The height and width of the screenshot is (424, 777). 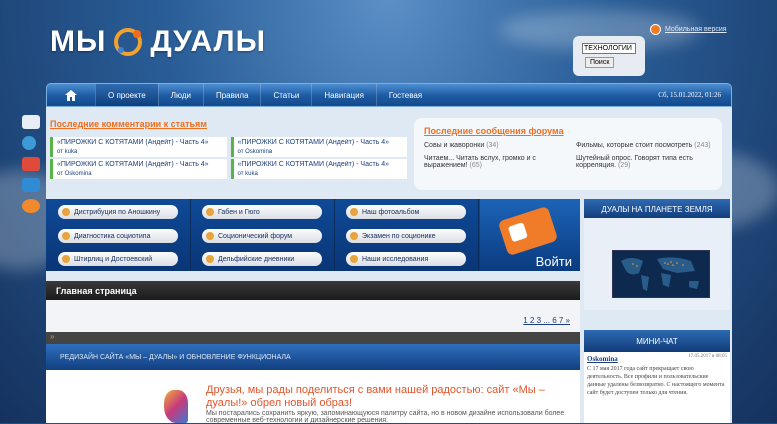 I want to click on login-button: Войти, so click(x=554, y=261).